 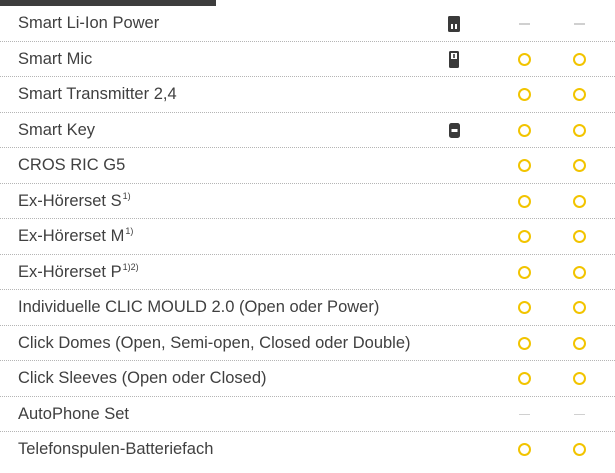 I want to click on row-label-text: CROS RIC G5, so click(x=72, y=165).